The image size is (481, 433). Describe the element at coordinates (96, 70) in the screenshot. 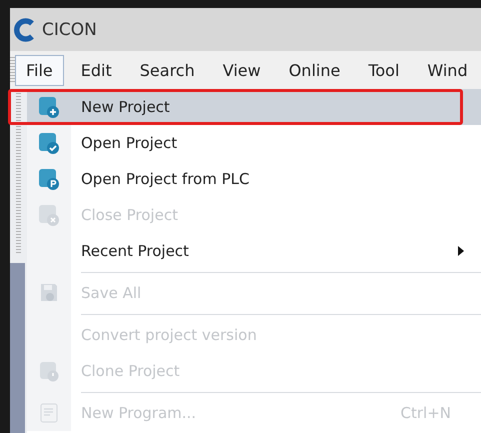

I see `menu-item: Edit` at that location.